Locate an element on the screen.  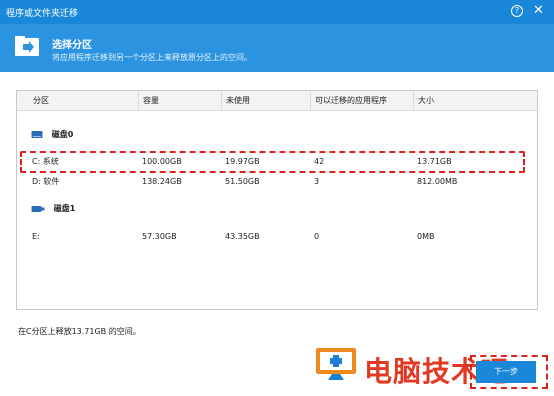
column-apps: 可以迁移的应用程序 is located at coordinates (361, 101).